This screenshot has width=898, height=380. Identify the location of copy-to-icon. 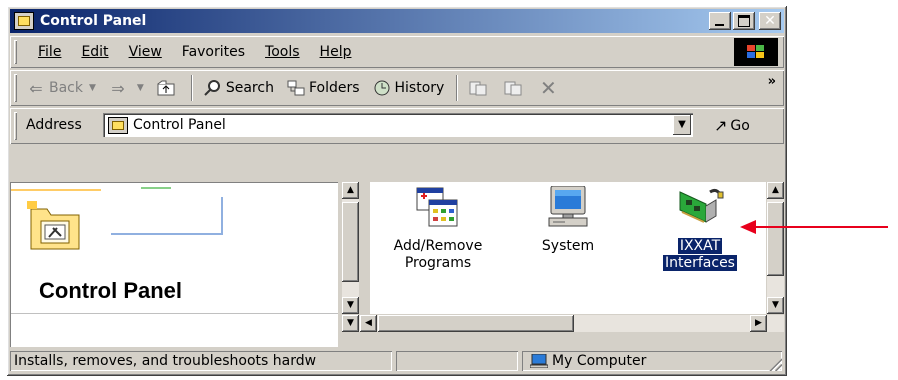
(513, 88).